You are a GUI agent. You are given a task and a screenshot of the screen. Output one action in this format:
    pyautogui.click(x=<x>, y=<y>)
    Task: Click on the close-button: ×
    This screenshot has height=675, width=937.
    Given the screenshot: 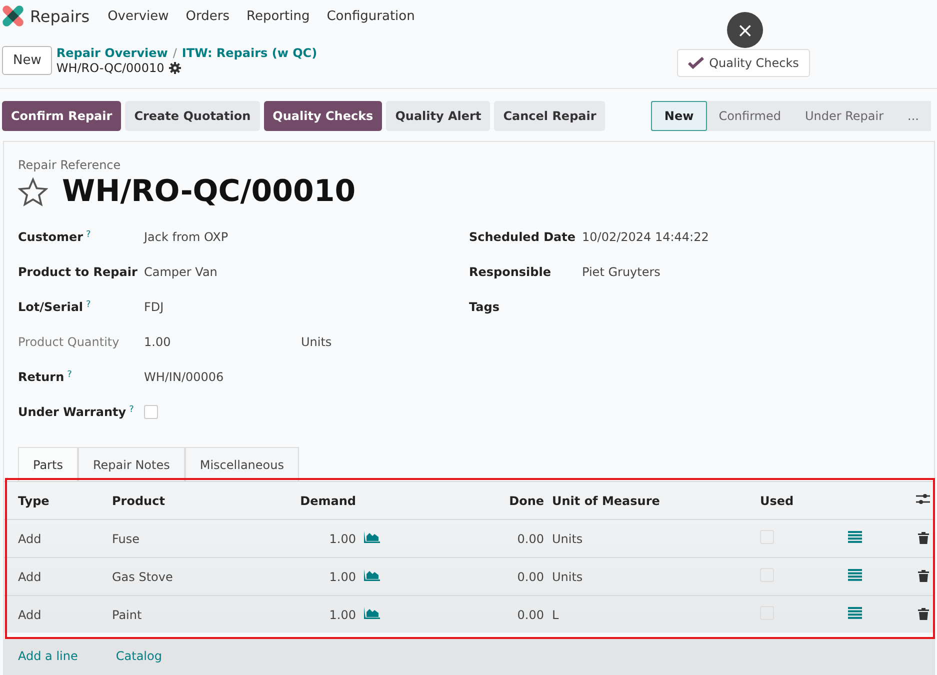 What is the action you would take?
    pyautogui.click(x=745, y=30)
    